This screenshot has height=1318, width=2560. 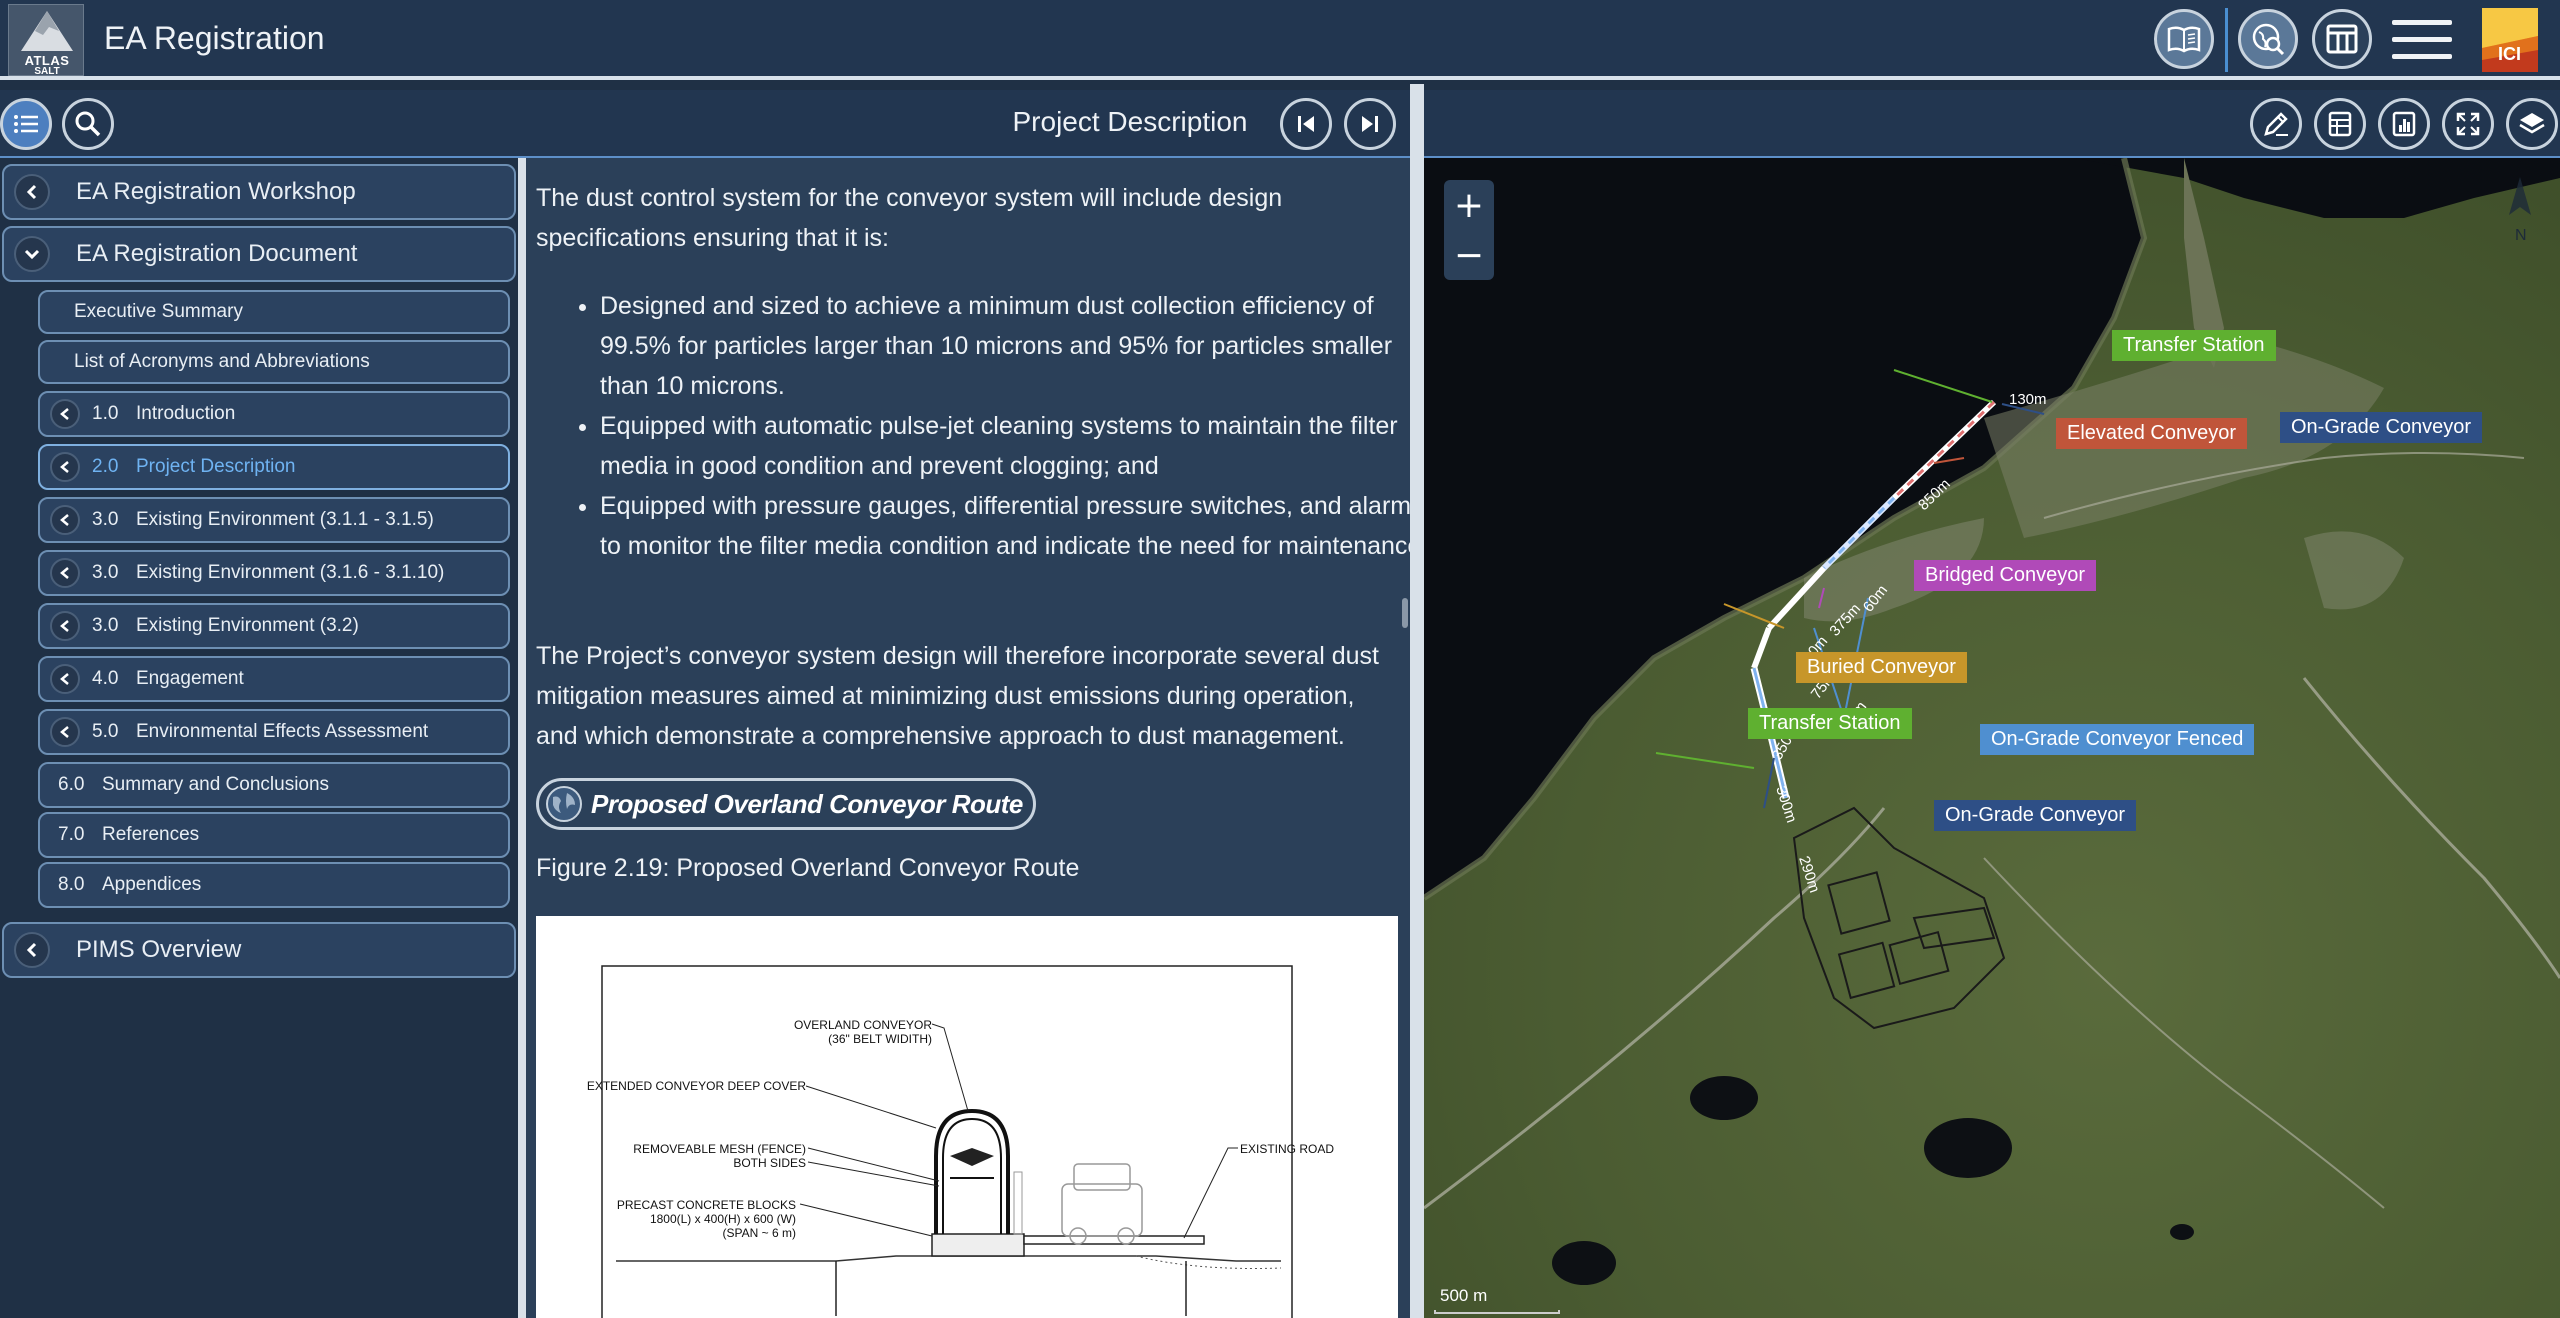 What do you see at coordinates (2422, 40) in the screenshot?
I see `hamburger-menu-icon` at bounding box center [2422, 40].